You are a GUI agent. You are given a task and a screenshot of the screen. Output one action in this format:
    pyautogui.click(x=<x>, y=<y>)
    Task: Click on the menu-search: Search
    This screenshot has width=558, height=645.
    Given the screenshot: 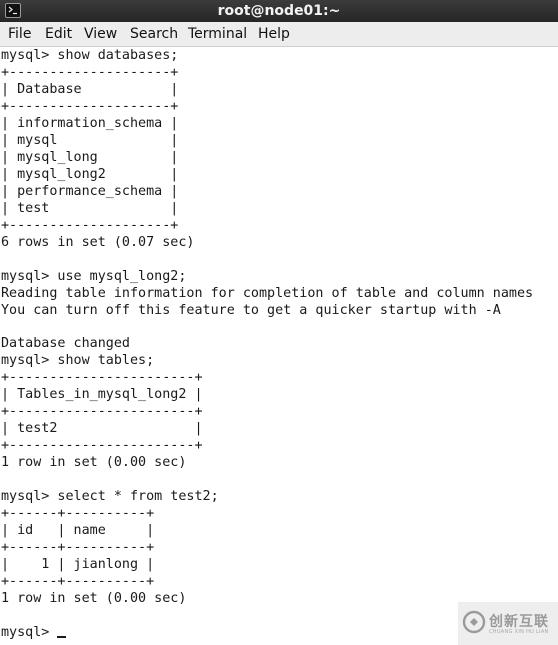 What is the action you would take?
    pyautogui.click(x=154, y=34)
    